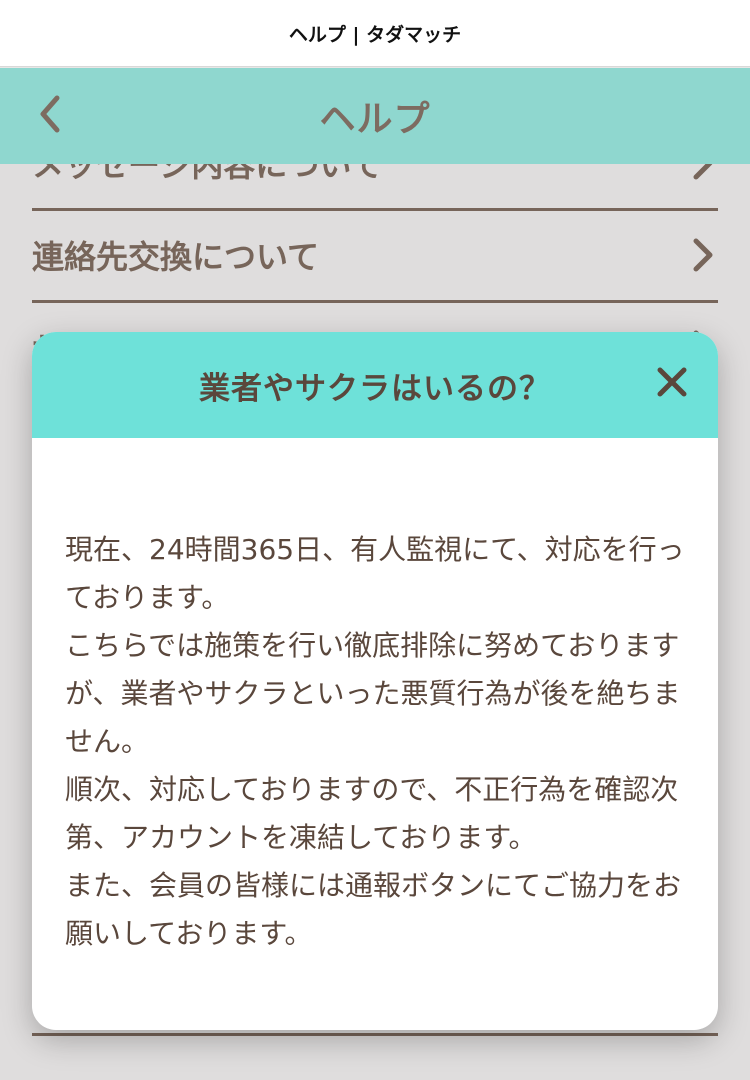 This screenshot has height=1080, width=750. I want to click on chevron-left-icon, so click(50, 116).